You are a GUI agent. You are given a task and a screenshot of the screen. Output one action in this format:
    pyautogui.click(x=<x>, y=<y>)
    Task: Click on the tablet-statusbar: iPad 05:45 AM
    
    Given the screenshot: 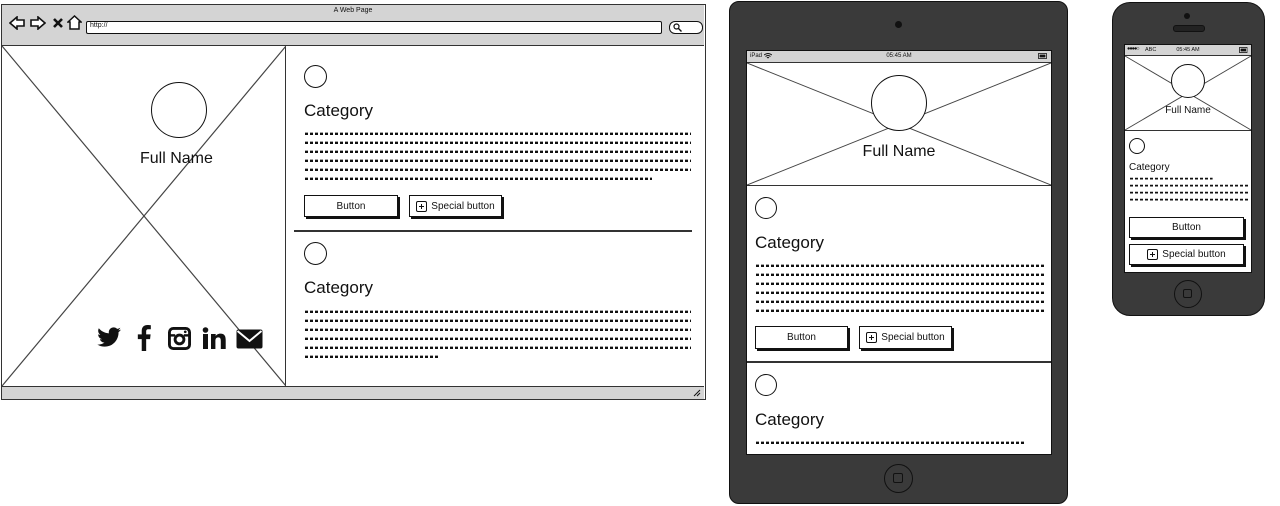 What is the action you would take?
    pyautogui.click(x=899, y=57)
    